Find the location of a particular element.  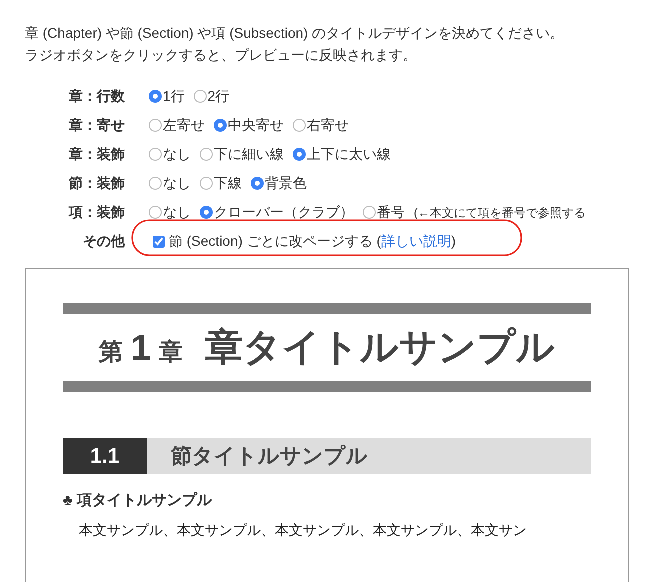

radio-label: 左寄せ is located at coordinates (184, 125).